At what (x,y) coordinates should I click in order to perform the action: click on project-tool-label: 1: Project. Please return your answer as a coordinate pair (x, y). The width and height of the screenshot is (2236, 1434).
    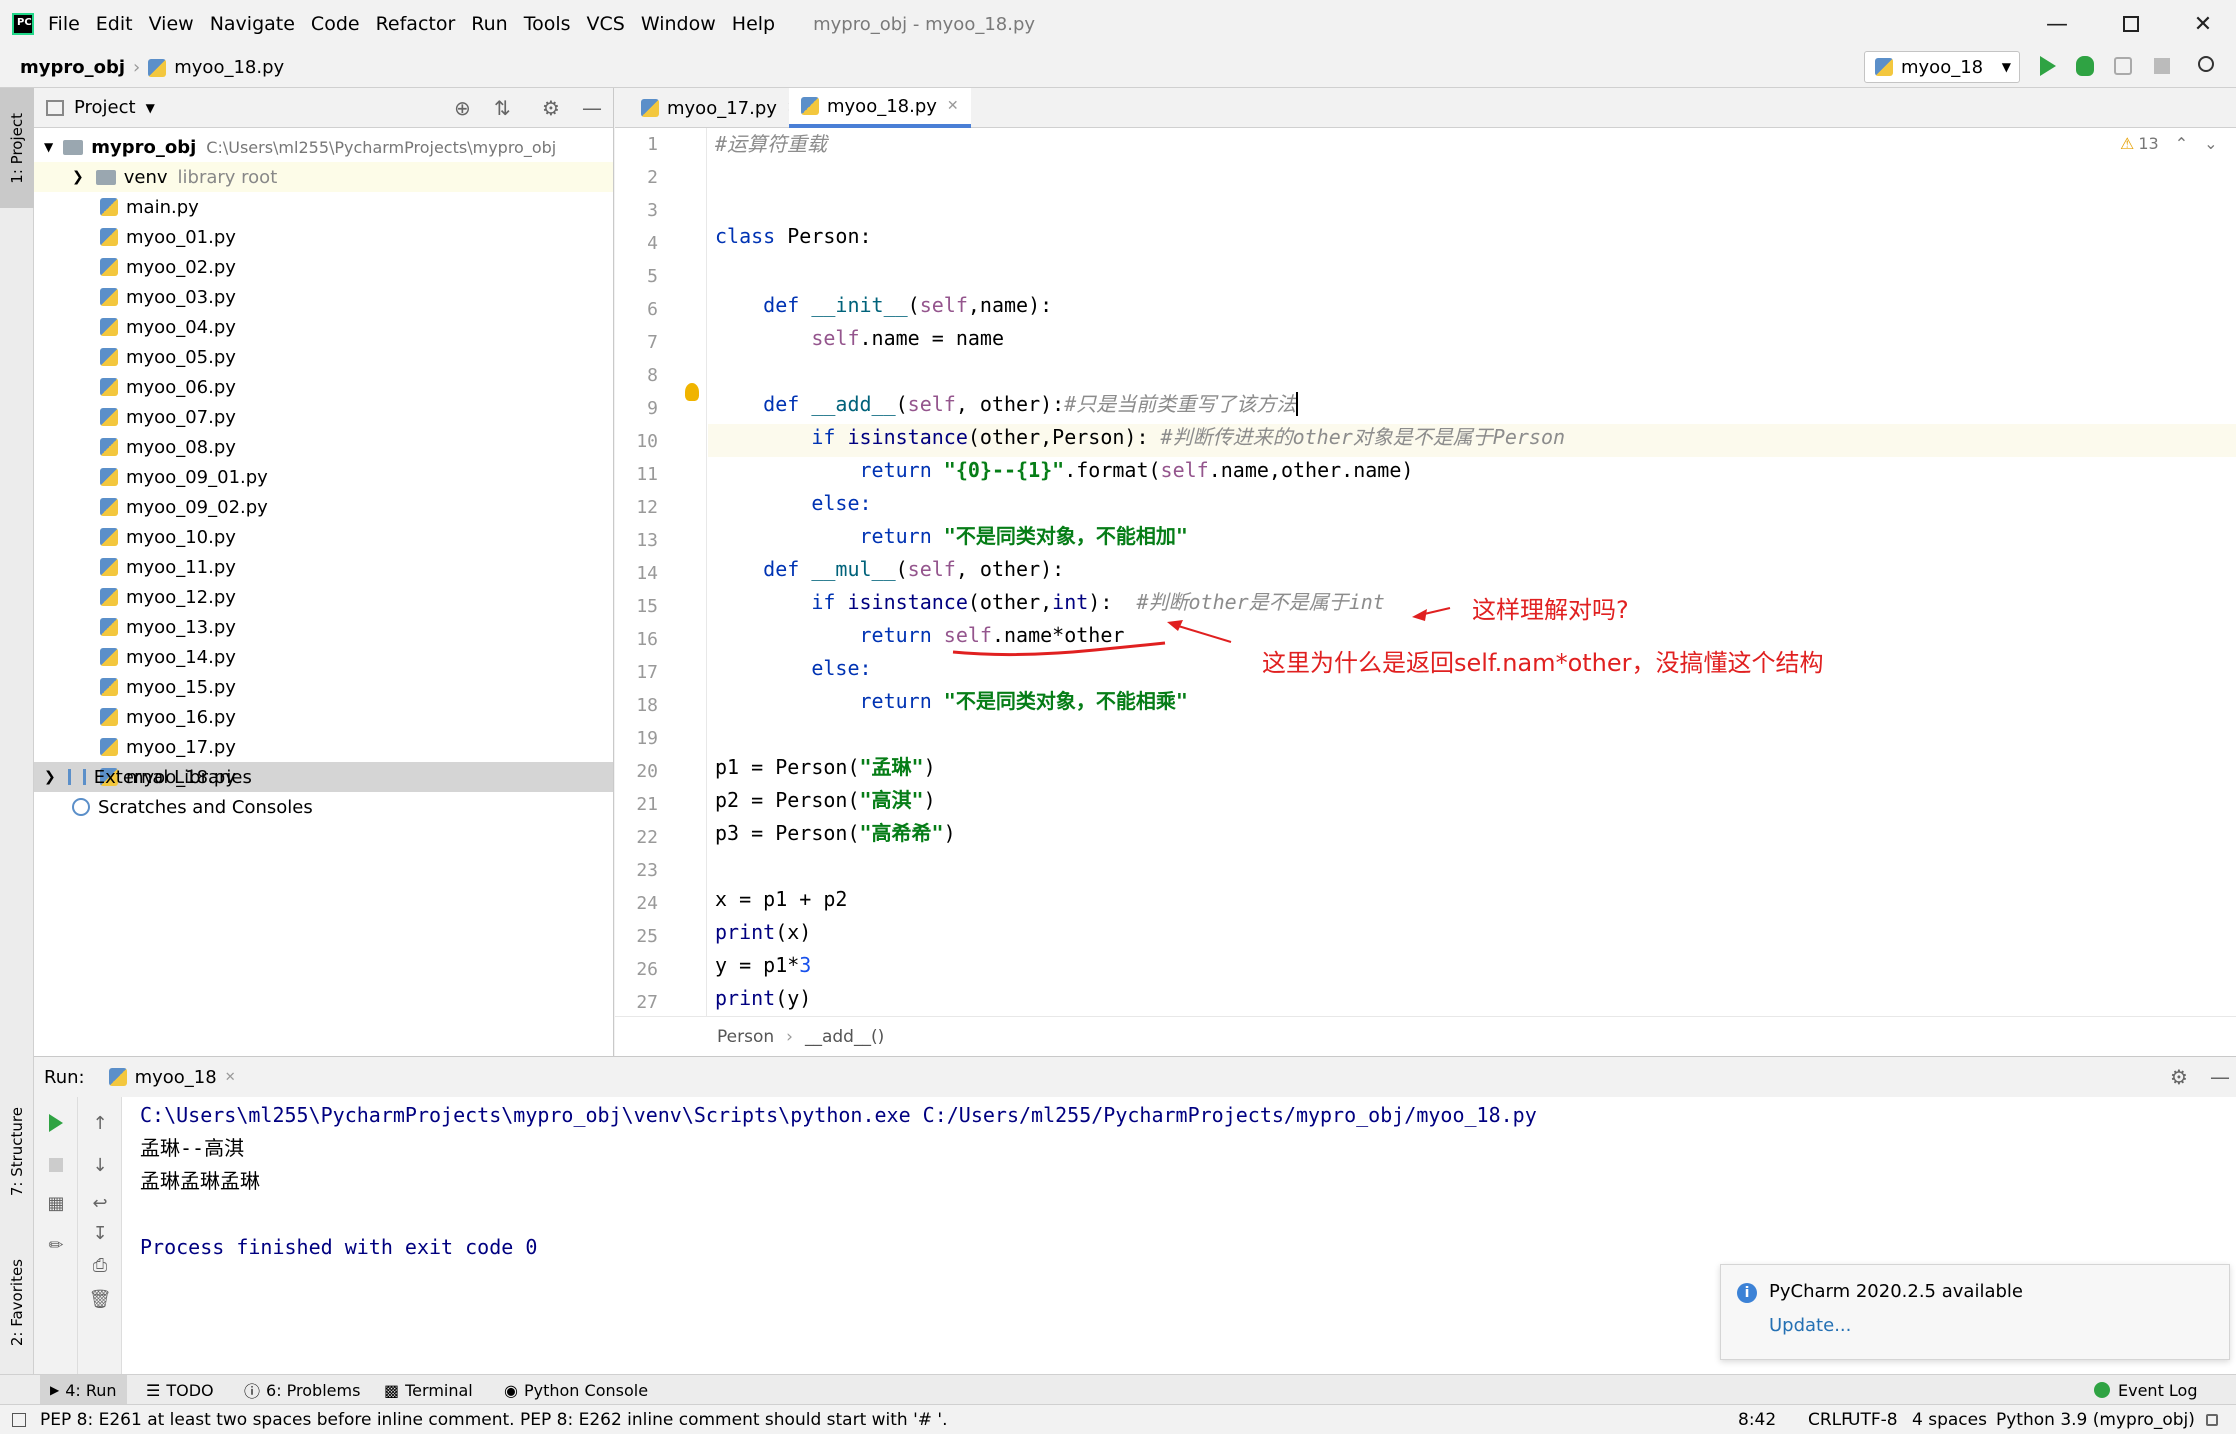
    Looking at the image, I should click on (17, 148).